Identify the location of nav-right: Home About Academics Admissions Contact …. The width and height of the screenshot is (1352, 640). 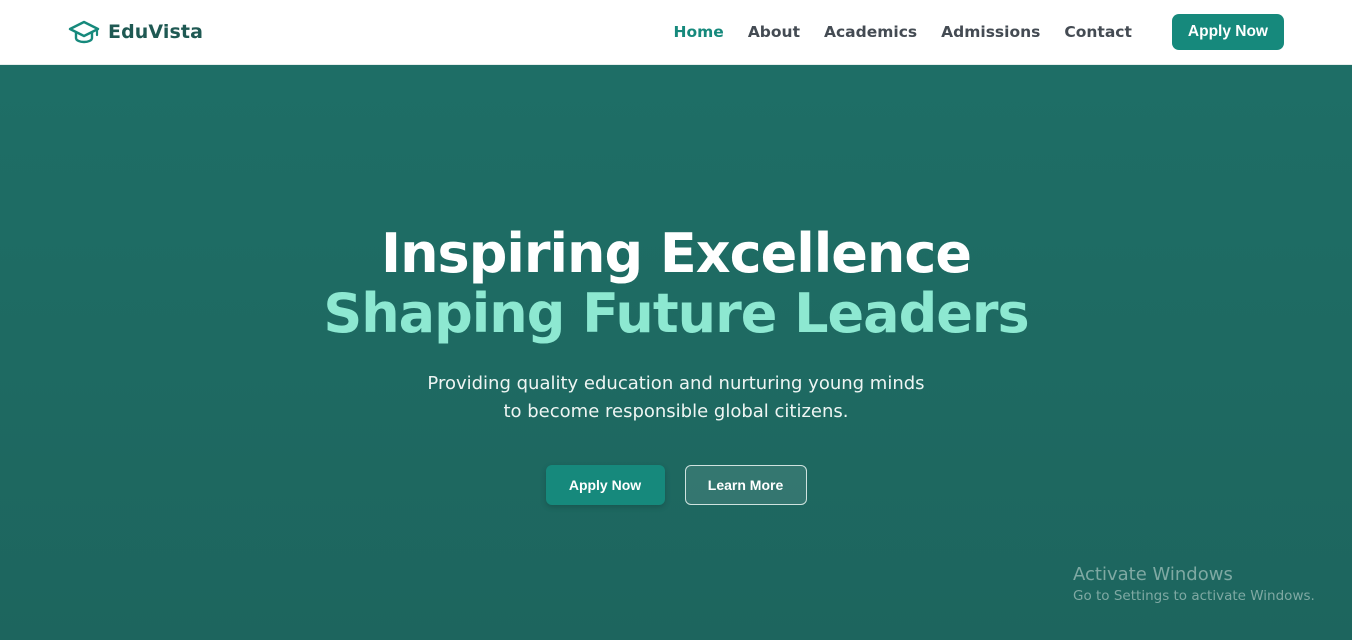
(979, 32).